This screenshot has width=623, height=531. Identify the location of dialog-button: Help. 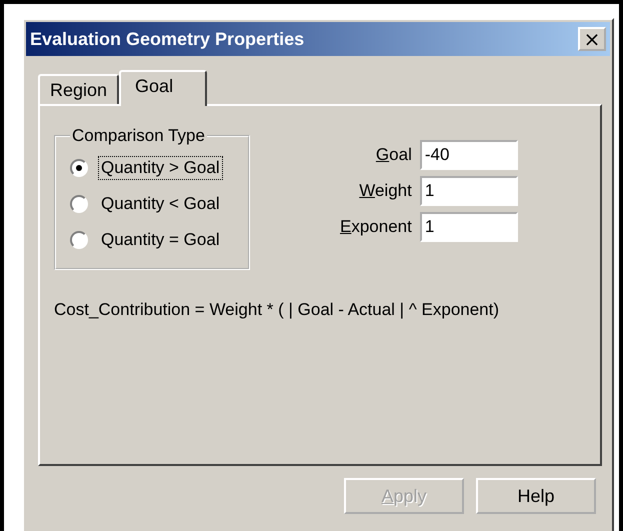
(536, 496).